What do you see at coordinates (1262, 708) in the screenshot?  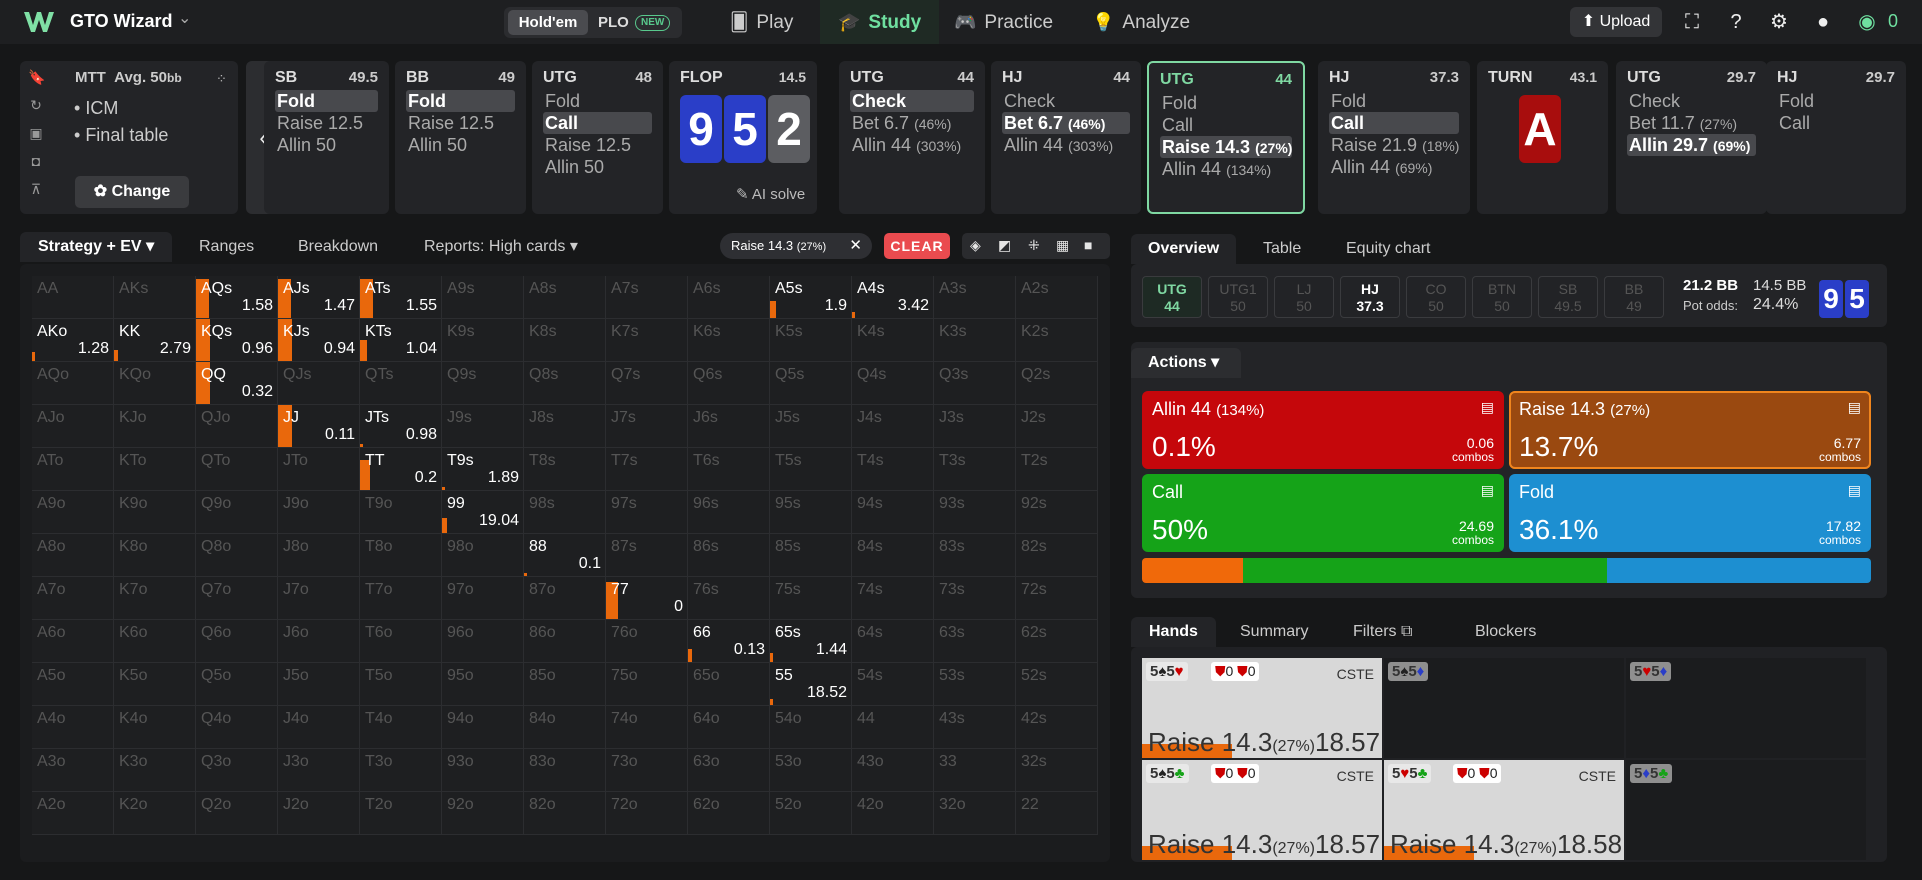 I see `hand-combo-cell: 5♠5♥ ⛊0 ⛊0 CSTE Raise 14.3(27%)18.57` at bounding box center [1262, 708].